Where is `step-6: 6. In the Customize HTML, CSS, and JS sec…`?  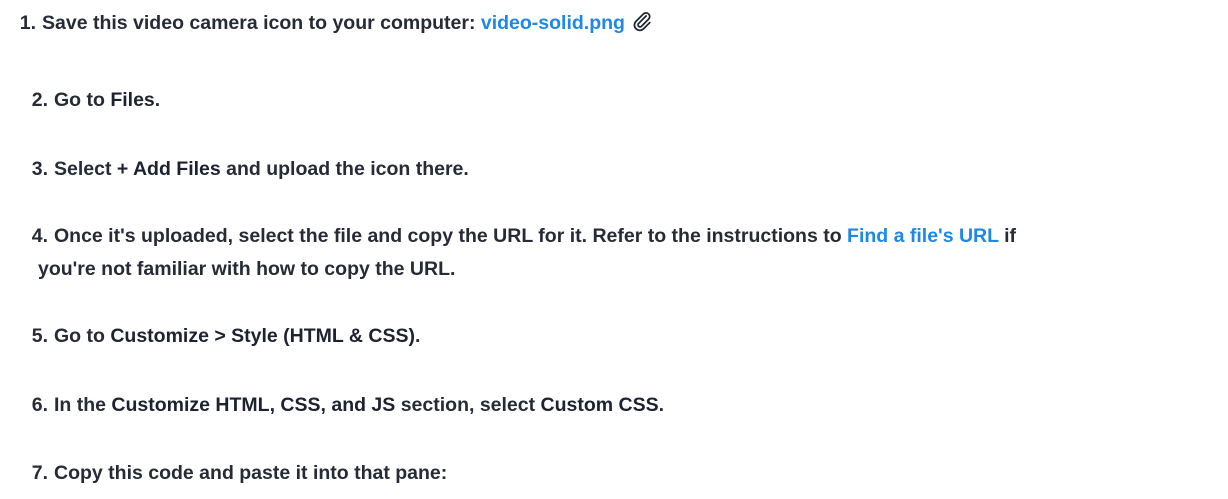 step-6: 6. In the Customize HTML, CSS, and JS sec… is located at coordinates (600, 405).